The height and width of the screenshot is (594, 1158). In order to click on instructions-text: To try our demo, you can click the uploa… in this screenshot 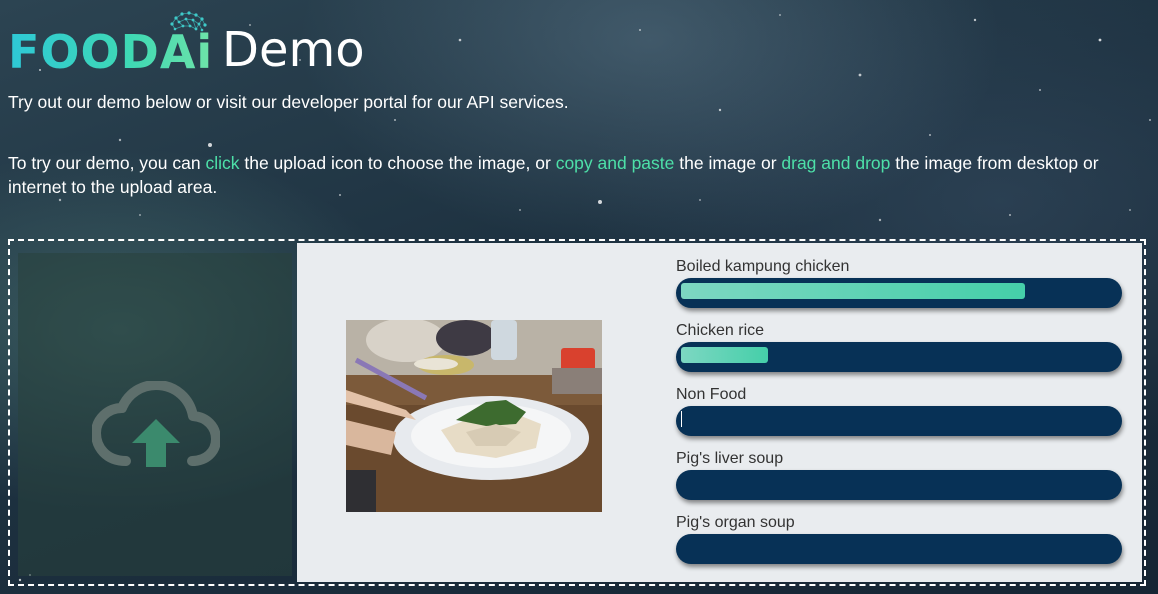, I will do `click(578, 175)`.